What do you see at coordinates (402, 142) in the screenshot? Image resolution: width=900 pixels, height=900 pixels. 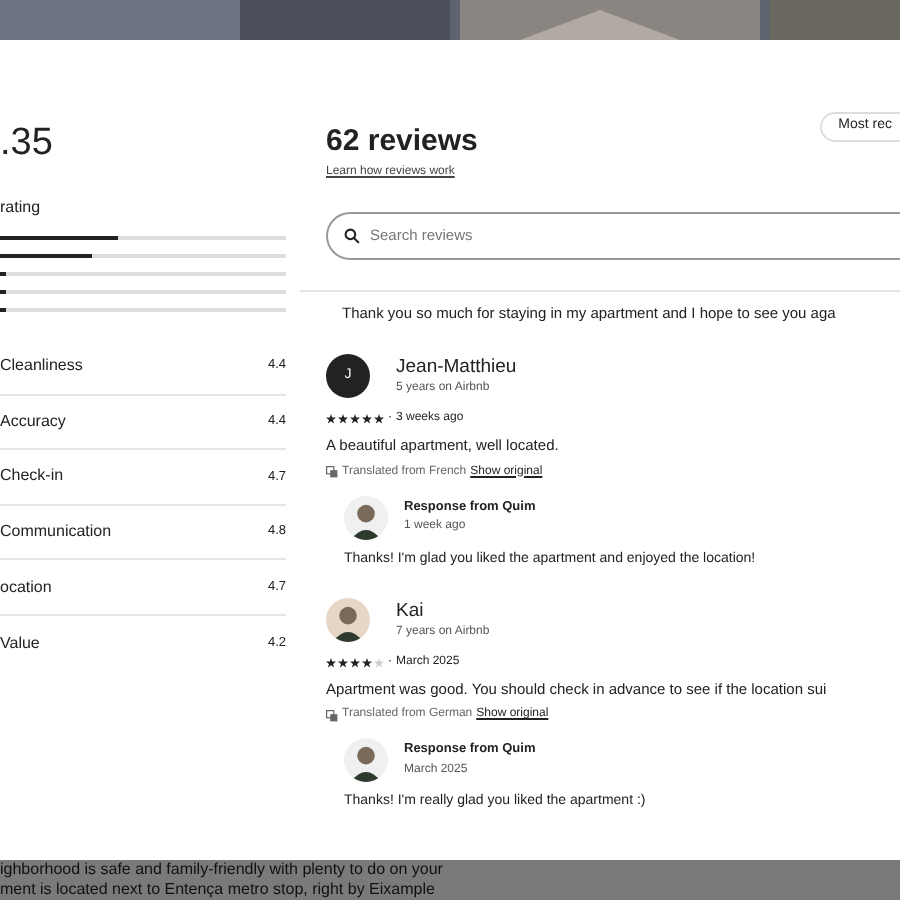 I see `reviews-title: 62 reviews` at bounding box center [402, 142].